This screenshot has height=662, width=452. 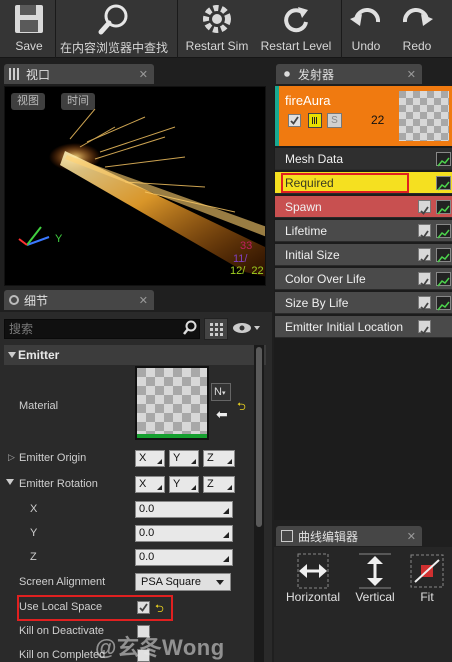 What do you see at coordinates (113, 48) in the screenshot?
I see `find-in-browser-label: 在内容浏览器中查找` at bounding box center [113, 48].